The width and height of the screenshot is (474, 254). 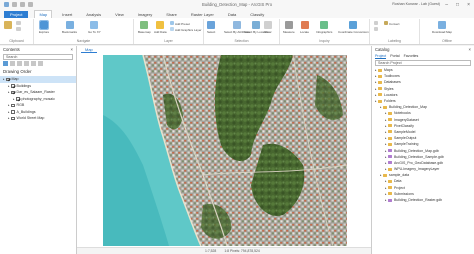 I want to click on group-labeling: Convert Labeling, so click(x=395, y=31).